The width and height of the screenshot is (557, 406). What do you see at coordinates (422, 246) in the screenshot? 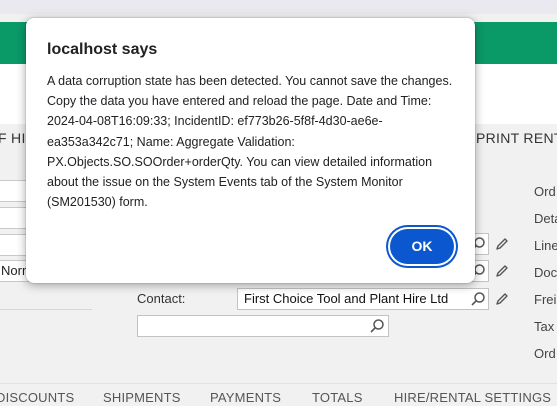
I see `ok-button: OK` at bounding box center [422, 246].